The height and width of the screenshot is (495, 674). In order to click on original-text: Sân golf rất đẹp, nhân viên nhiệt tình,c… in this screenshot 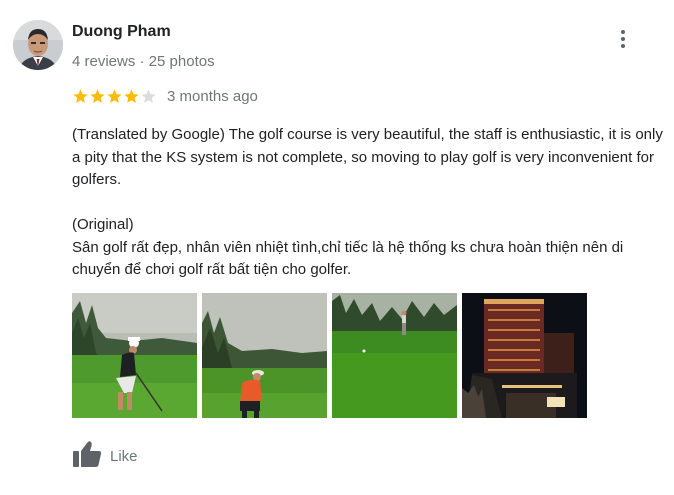, I will do `click(348, 258)`.